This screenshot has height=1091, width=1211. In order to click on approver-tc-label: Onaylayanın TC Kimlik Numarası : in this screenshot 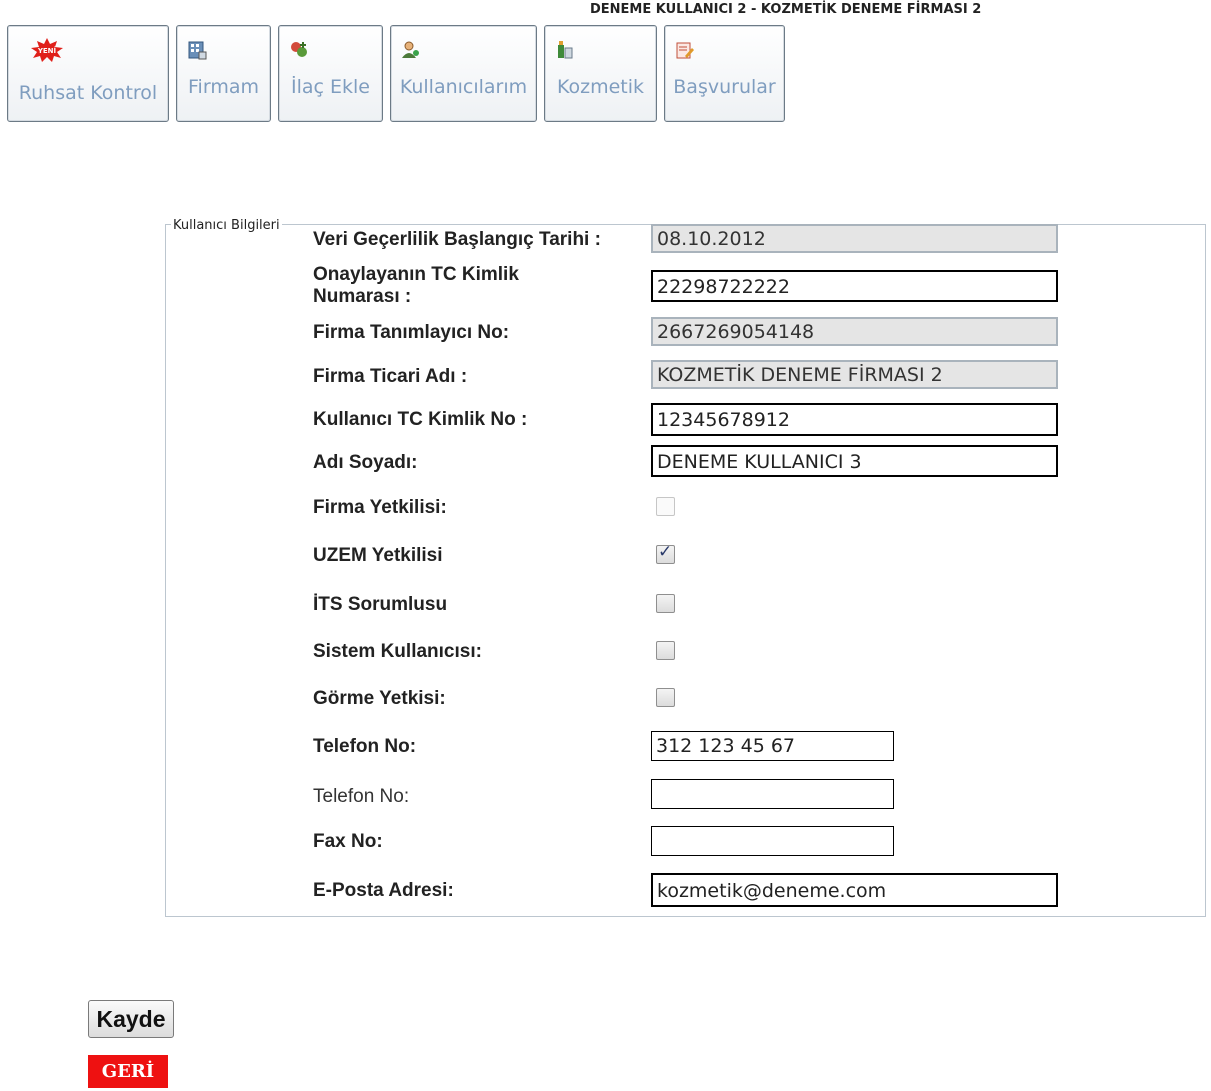, I will do `click(416, 286)`.